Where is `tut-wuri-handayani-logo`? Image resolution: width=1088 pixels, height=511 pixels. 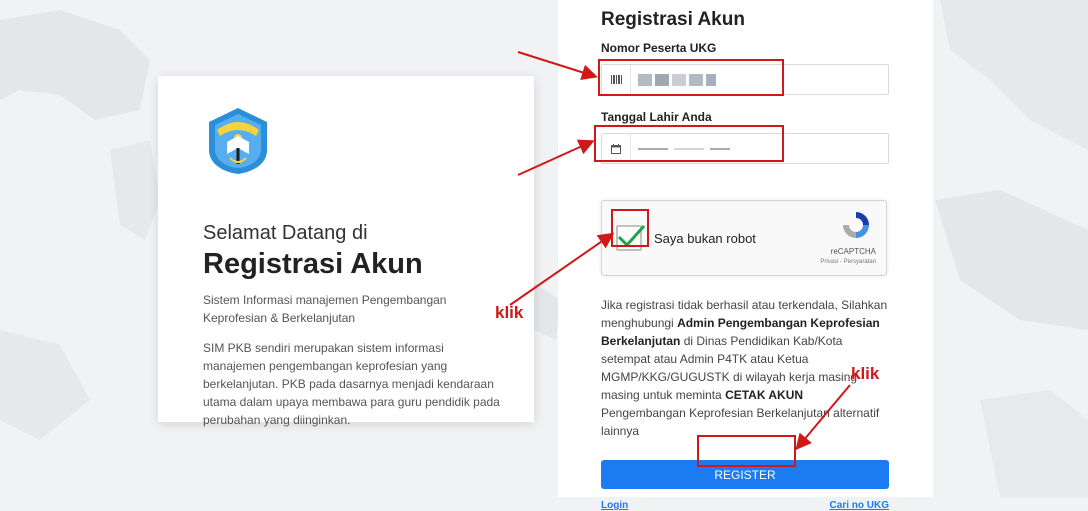
tut-wuri-handayani-logo is located at coordinates (238, 141).